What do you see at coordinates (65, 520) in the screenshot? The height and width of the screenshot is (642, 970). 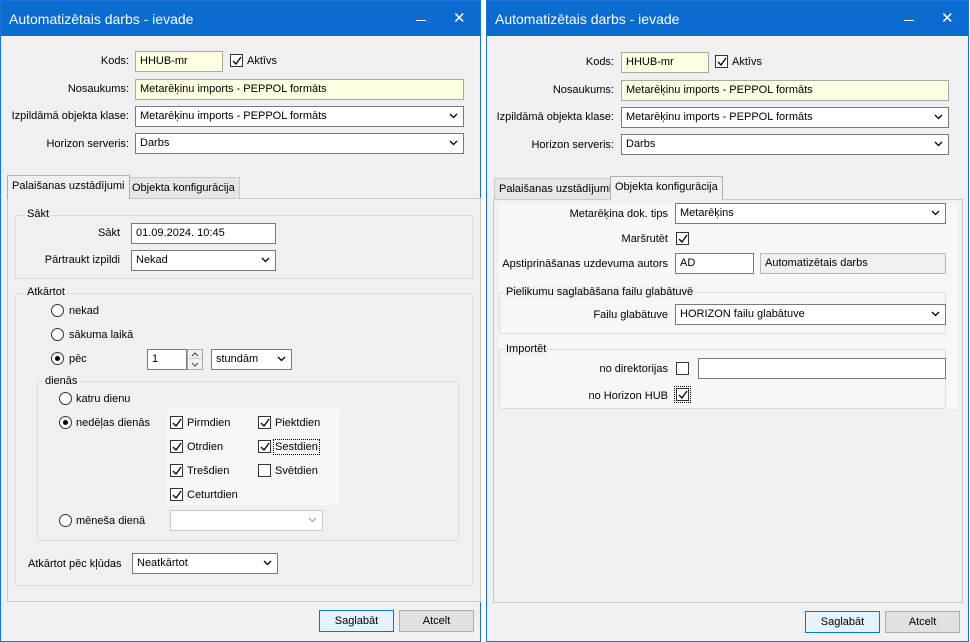 I see `radio-menesa-diena` at bounding box center [65, 520].